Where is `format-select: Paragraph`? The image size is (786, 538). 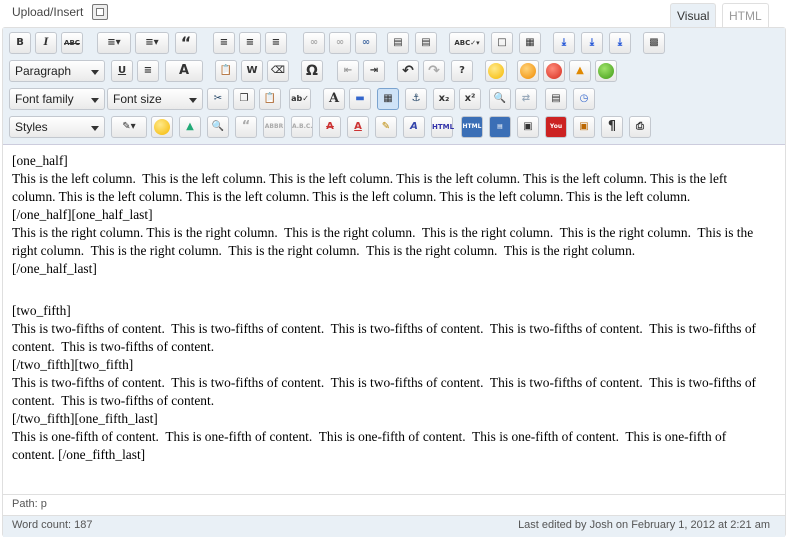 format-select: Paragraph is located at coordinates (57, 71).